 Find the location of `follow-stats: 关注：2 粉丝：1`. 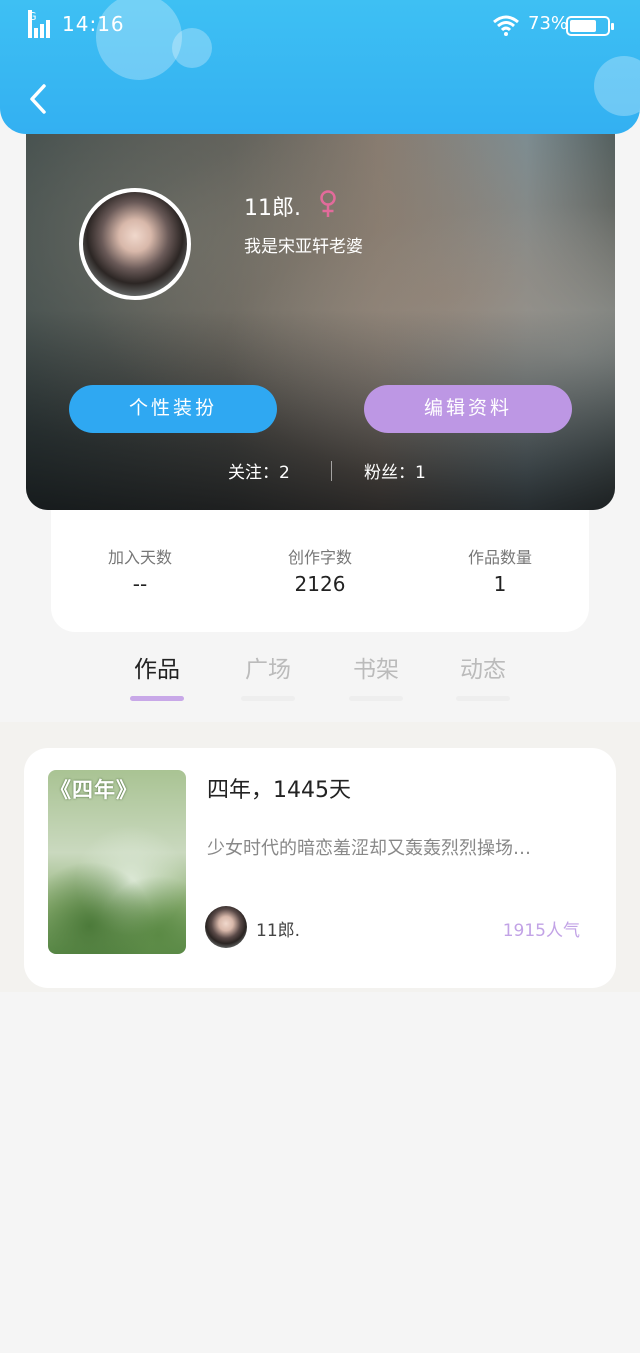

follow-stats: 关注：2 粉丝：1 is located at coordinates (320, 471).